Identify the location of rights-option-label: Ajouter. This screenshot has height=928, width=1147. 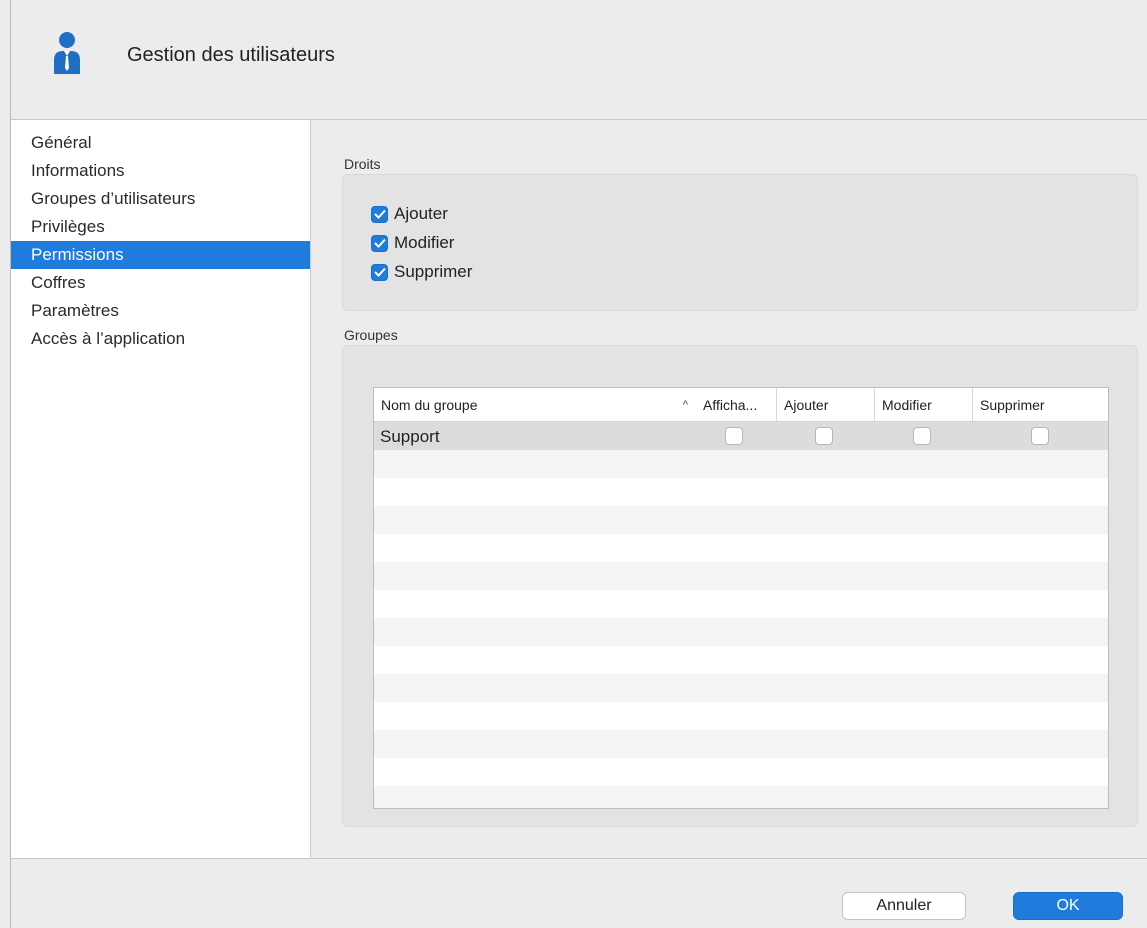
(421, 213).